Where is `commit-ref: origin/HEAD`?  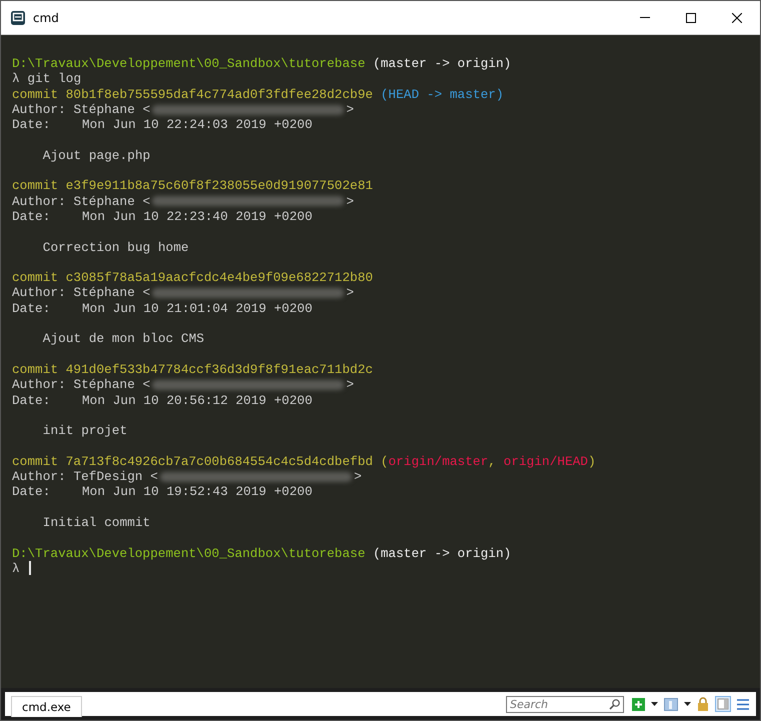
commit-ref: origin/HEAD is located at coordinates (546, 462).